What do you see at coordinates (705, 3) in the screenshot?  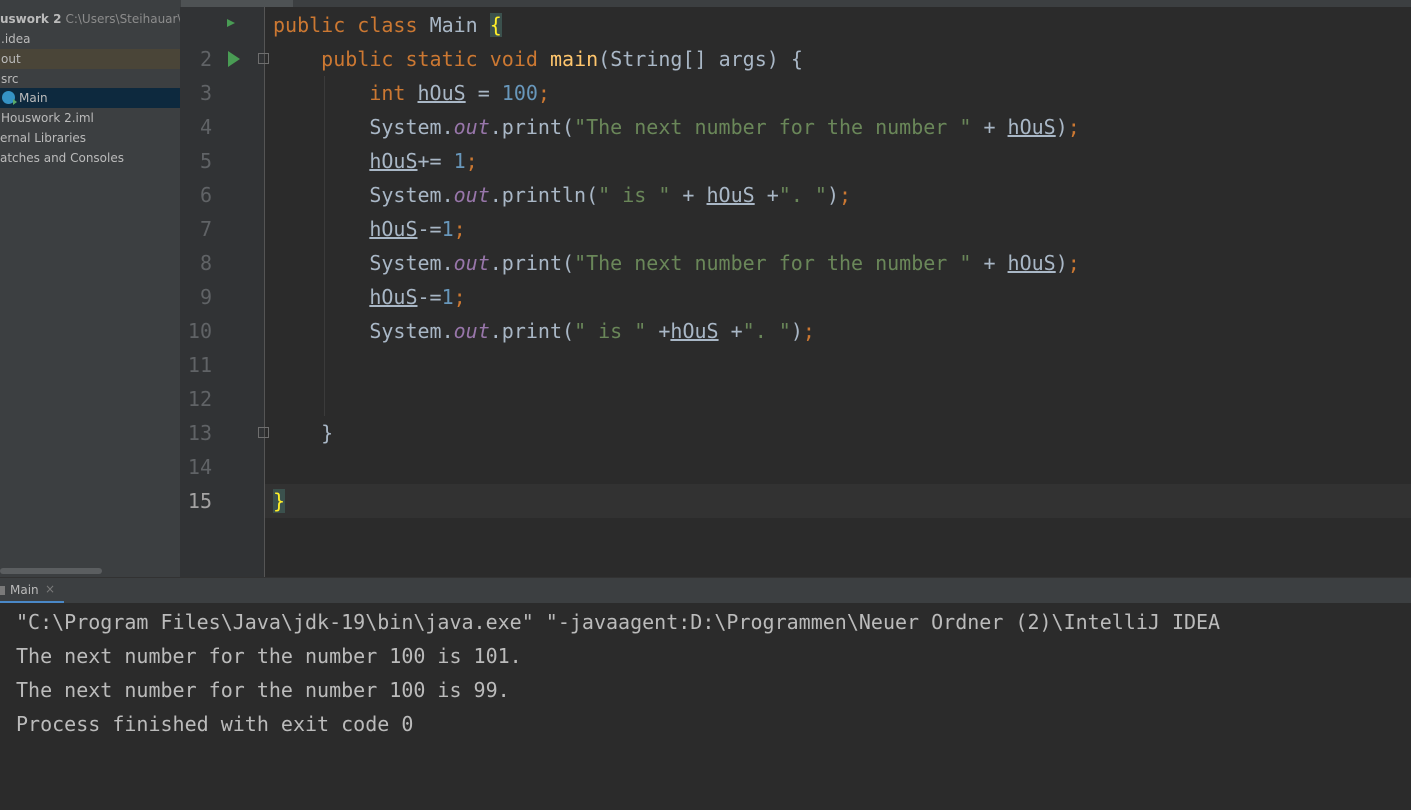 I see `top-toolbar-strip` at bounding box center [705, 3].